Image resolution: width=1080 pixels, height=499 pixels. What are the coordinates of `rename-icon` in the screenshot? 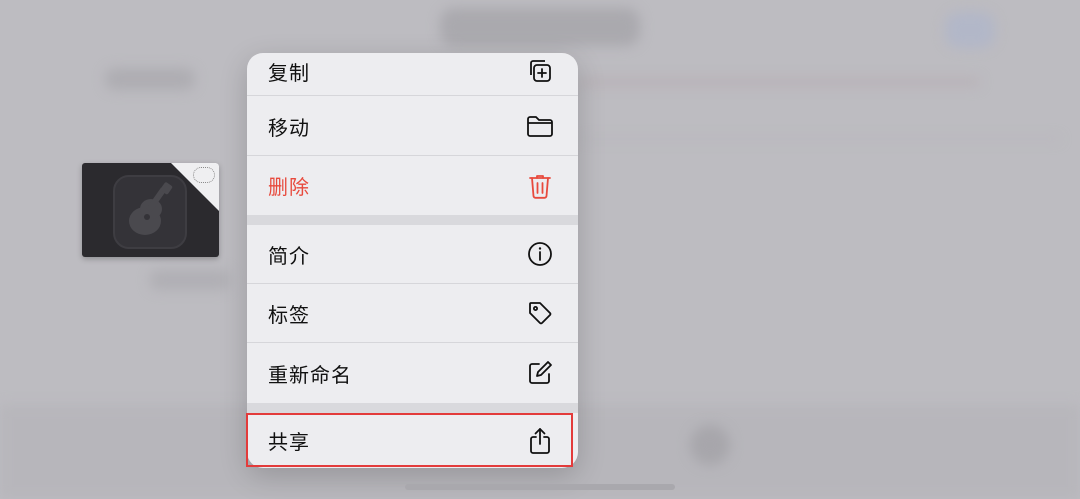 It's located at (540, 373).